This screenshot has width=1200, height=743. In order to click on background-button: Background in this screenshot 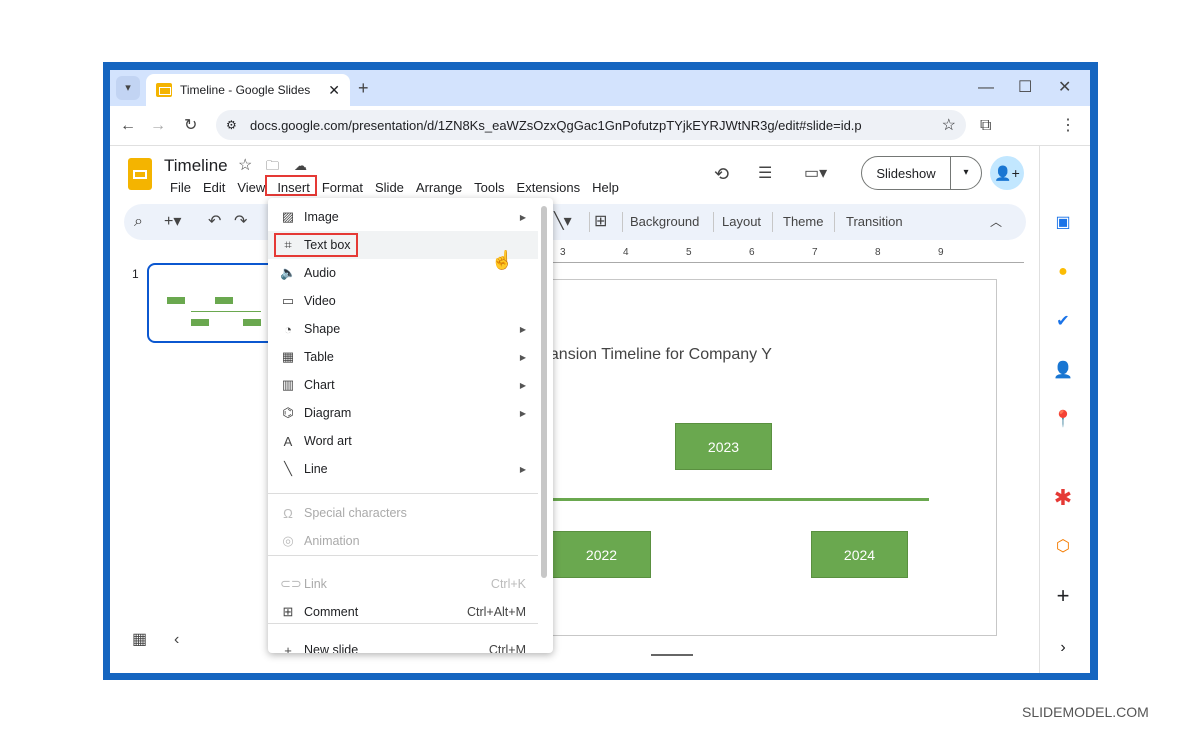, I will do `click(664, 221)`.